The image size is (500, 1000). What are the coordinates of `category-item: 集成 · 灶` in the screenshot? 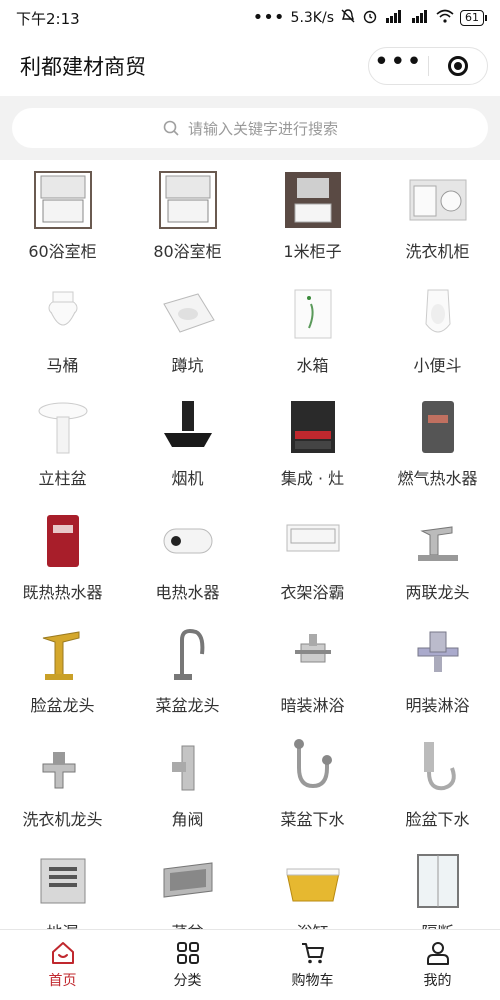 It's located at (312, 454).